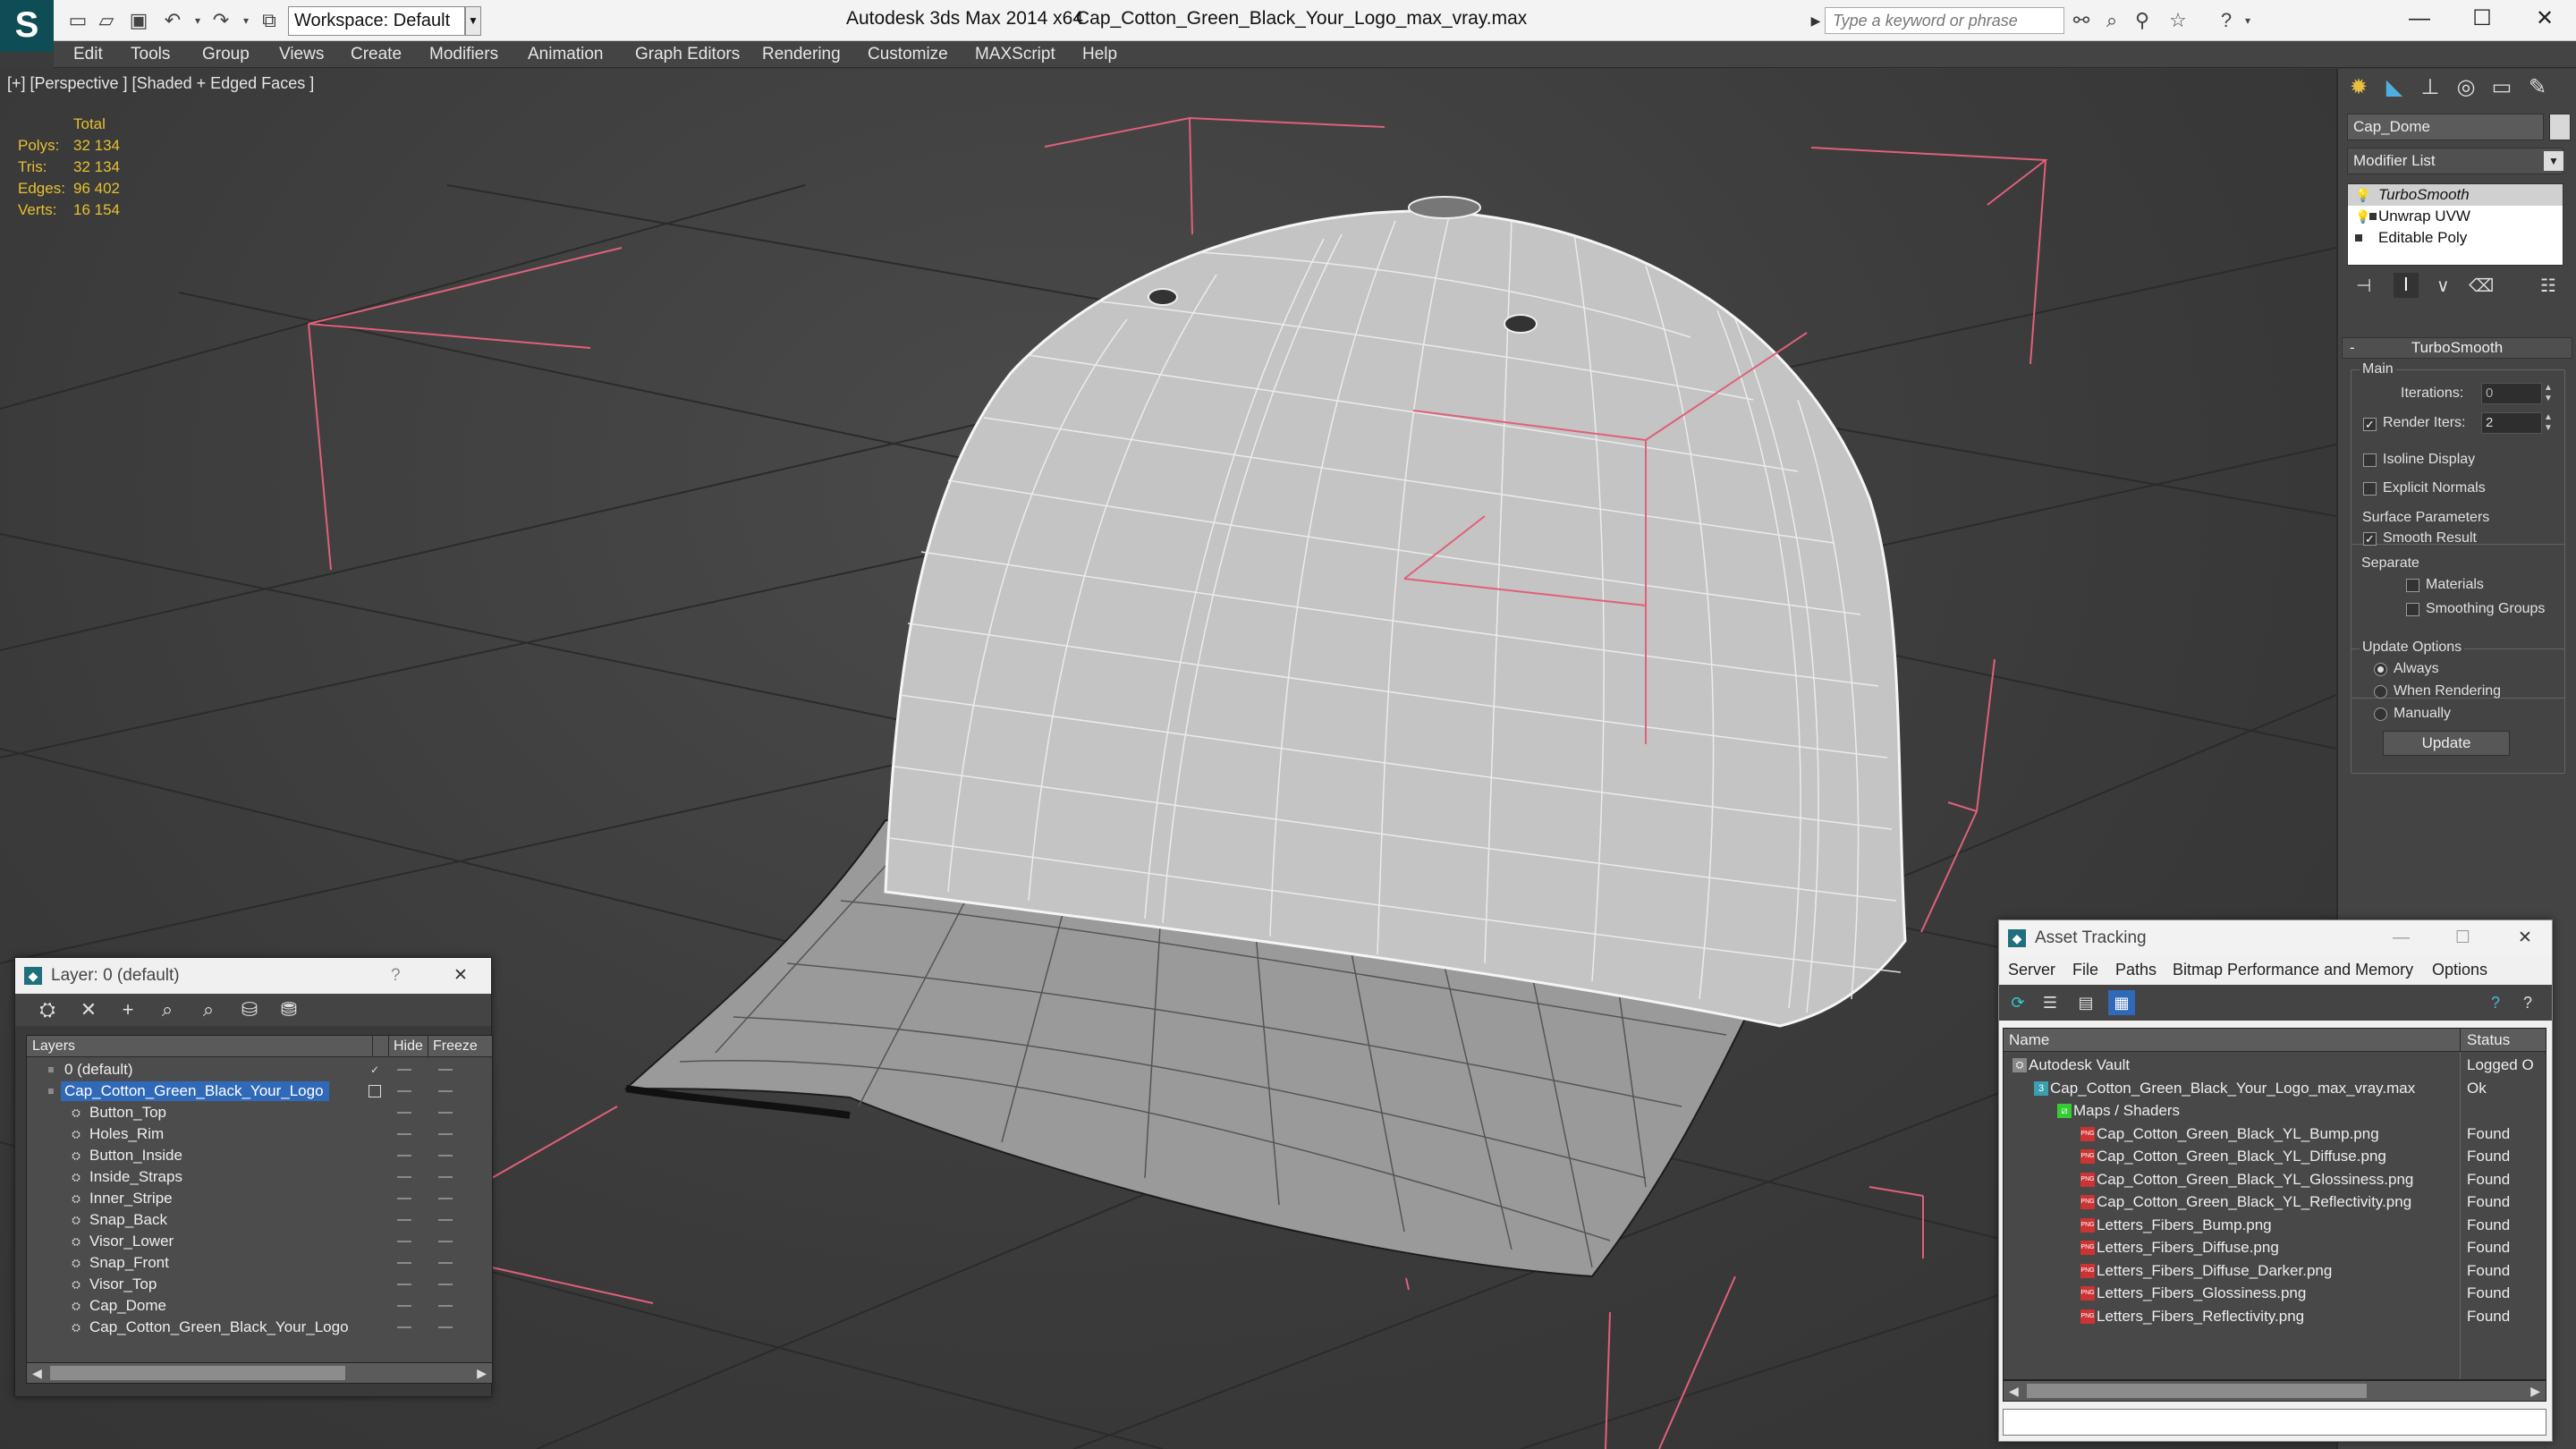 Image resolution: width=2576 pixels, height=1449 pixels. What do you see at coordinates (2488, 1040) in the screenshot?
I see `status-column-header: Status` at bounding box center [2488, 1040].